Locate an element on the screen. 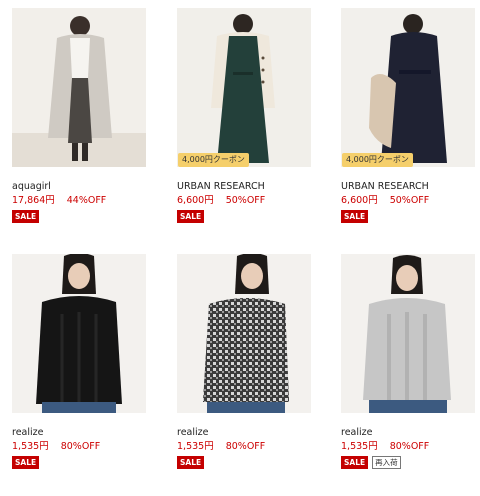  price-row: 17,864円 44%OFF is located at coordinates (79, 201).